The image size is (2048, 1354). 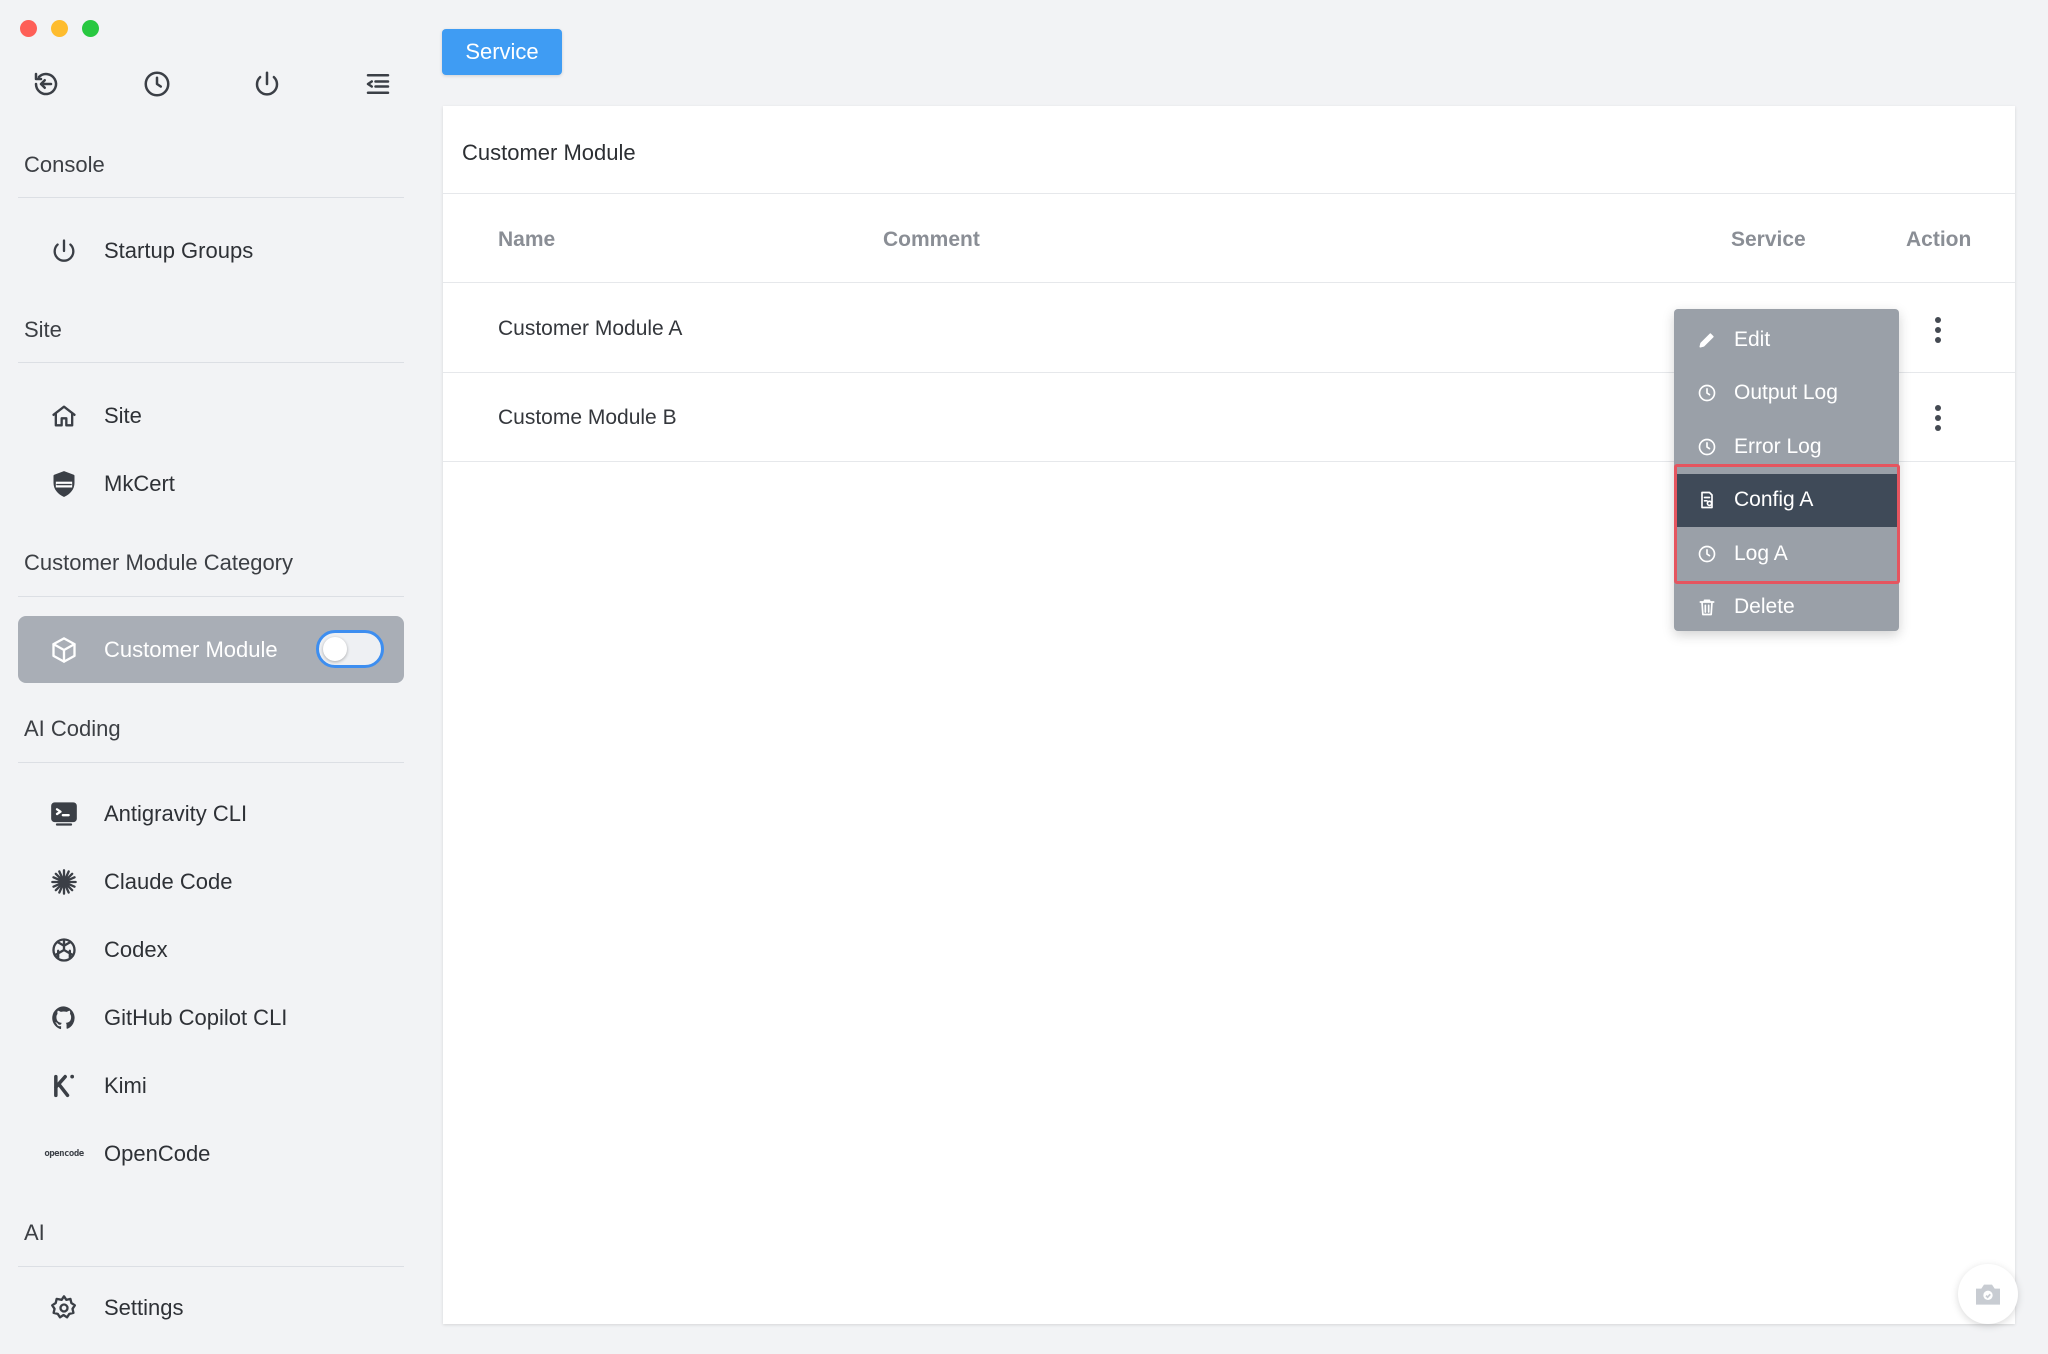 What do you see at coordinates (64, 1086) in the screenshot?
I see `kimi-icon` at bounding box center [64, 1086].